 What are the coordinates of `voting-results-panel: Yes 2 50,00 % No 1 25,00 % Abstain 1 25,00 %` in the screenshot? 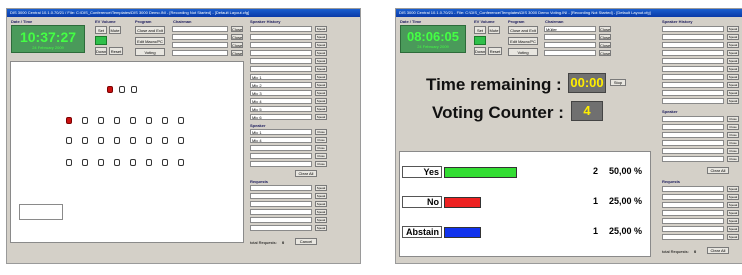 It's located at (525, 204).